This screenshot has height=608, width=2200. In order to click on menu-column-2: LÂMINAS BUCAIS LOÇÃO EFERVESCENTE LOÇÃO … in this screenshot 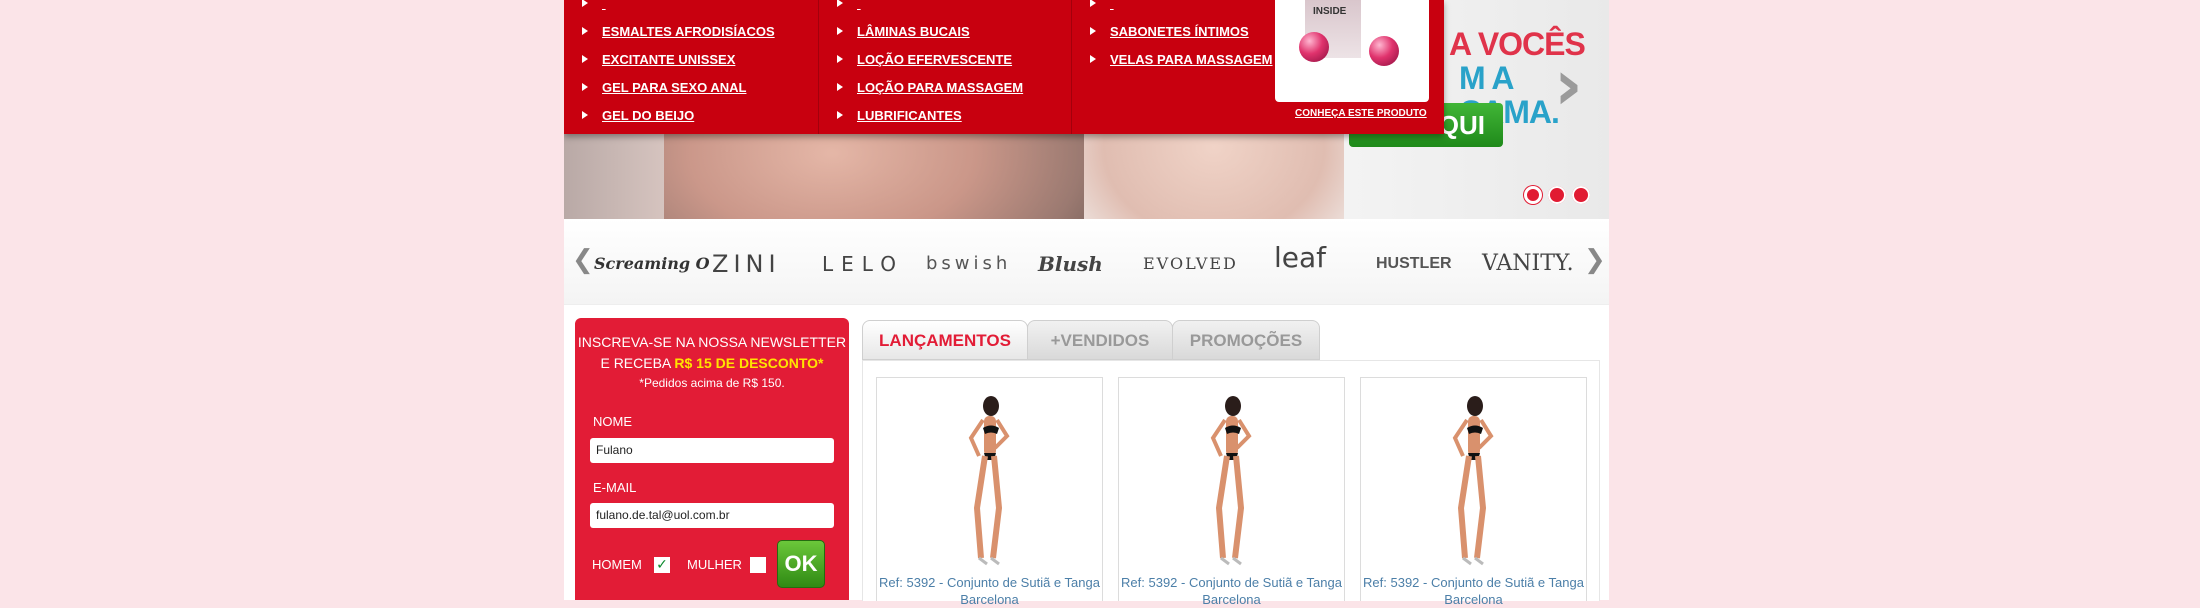, I will do `click(945, 67)`.